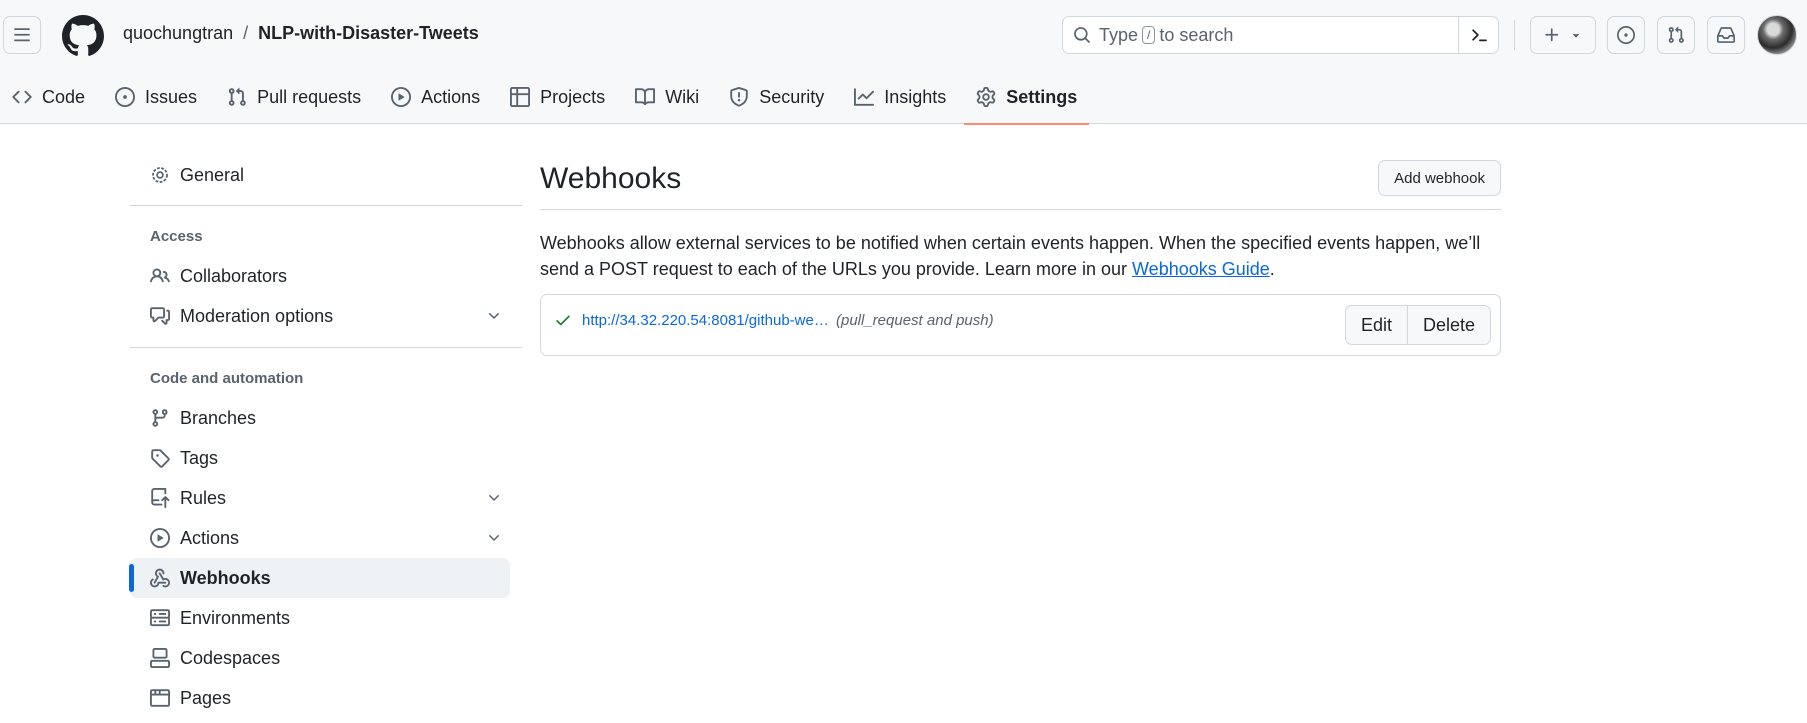 This screenshot has width=1807, height=723. What do you see at coordinates (160, 618) in the screenshot?
I see `server-icon` at bounding box center [160, 618].